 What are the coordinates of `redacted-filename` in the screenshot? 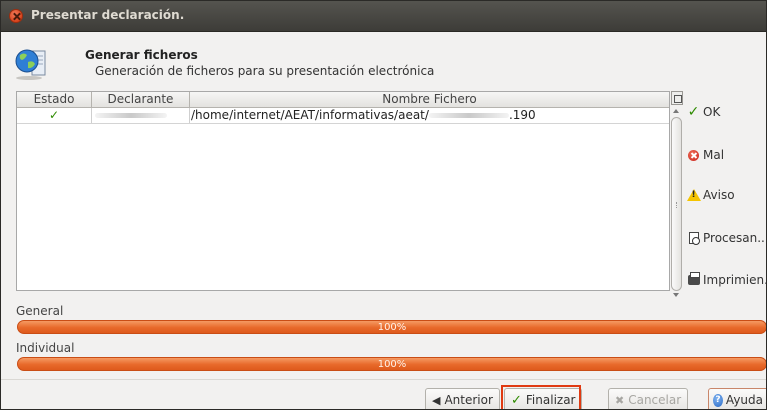 It's located at (468, 115).